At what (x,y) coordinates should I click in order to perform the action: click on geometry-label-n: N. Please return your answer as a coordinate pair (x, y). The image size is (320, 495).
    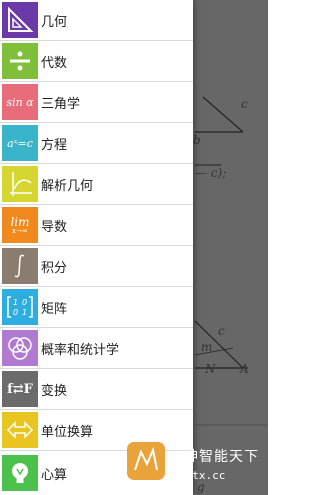
    Looking at the image, I should click on (210, 369).